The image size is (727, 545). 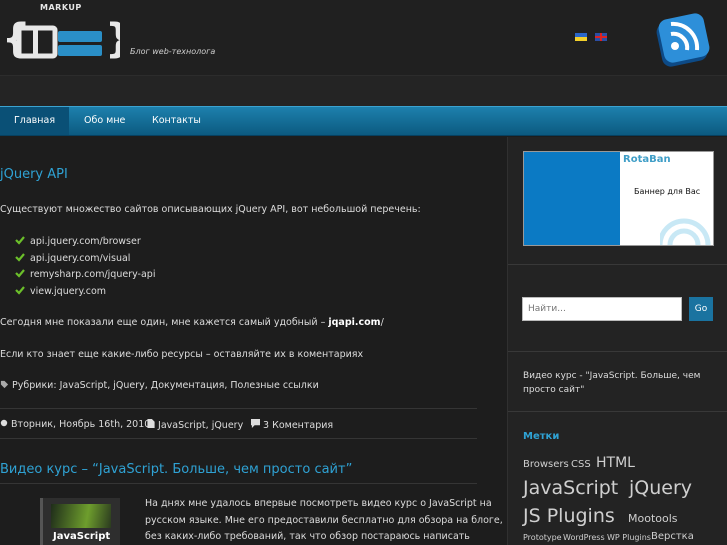 What do you see at coordinates (363, 121) in the screenshot?
I see `main-nav: Главная Обо мне Контакты` at bounding box center [363, 121].